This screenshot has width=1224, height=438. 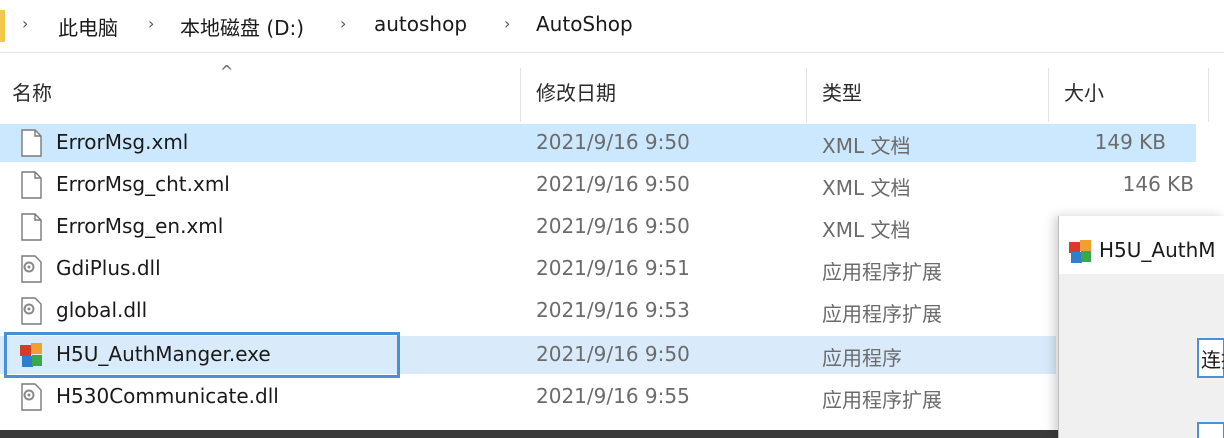 I want to click on file-row: GdiPlus.dll 2021/9/16 9:51 应用程序扩展, so click(x=612, y=269).